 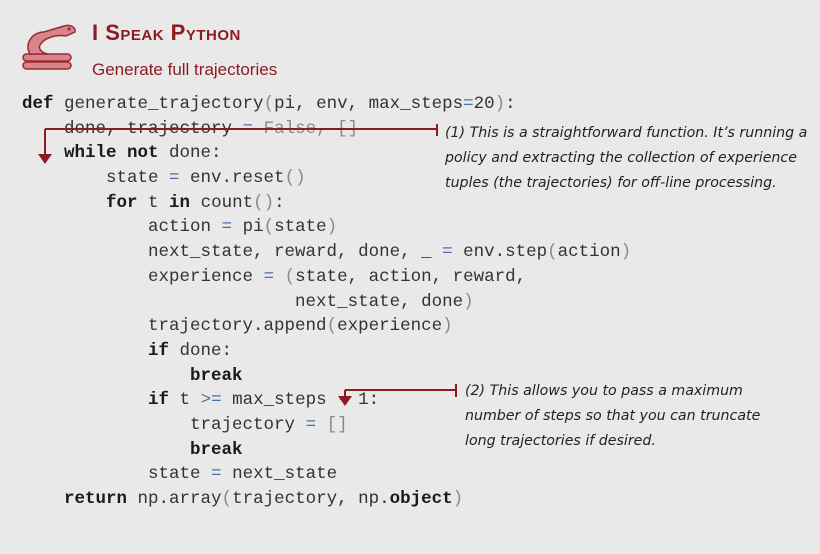 I want to click on annotation-2-arrow, so click(x=397, y=395).